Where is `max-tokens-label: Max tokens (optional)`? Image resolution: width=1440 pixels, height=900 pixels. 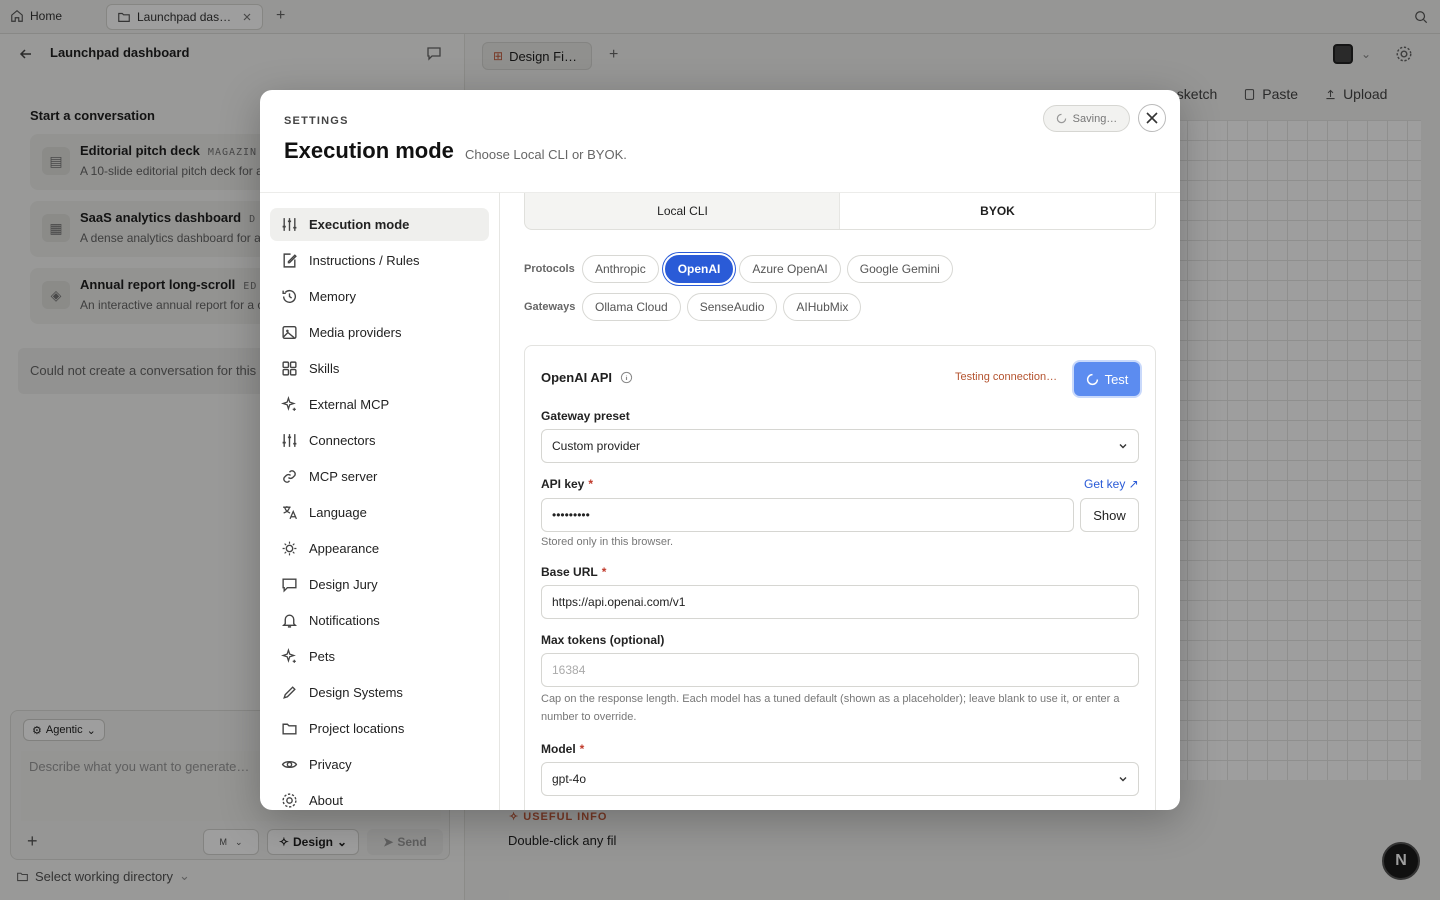 max-tokens-label: Max tokens (optional) is located at coordinates (603, 640).